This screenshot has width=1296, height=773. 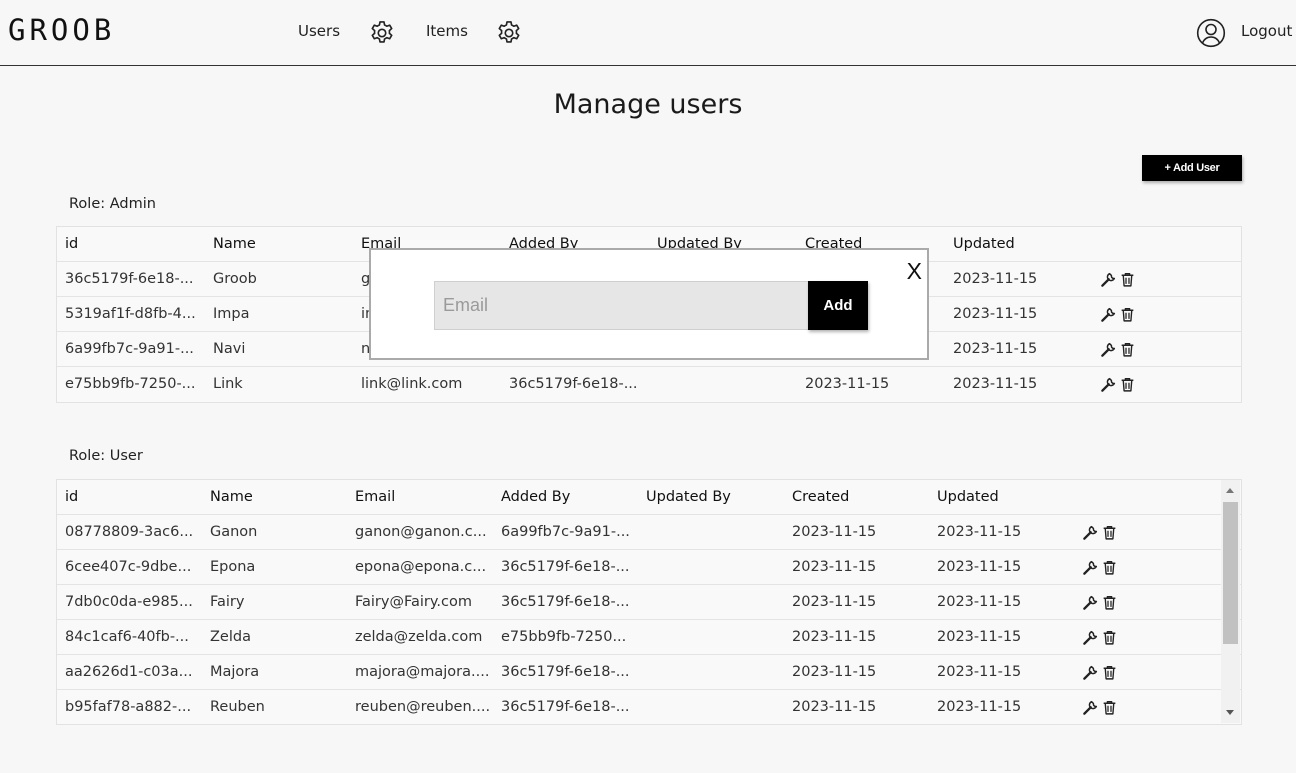 I want to click on scroll-up-arrow-icon, so click(x=1230, y=490).